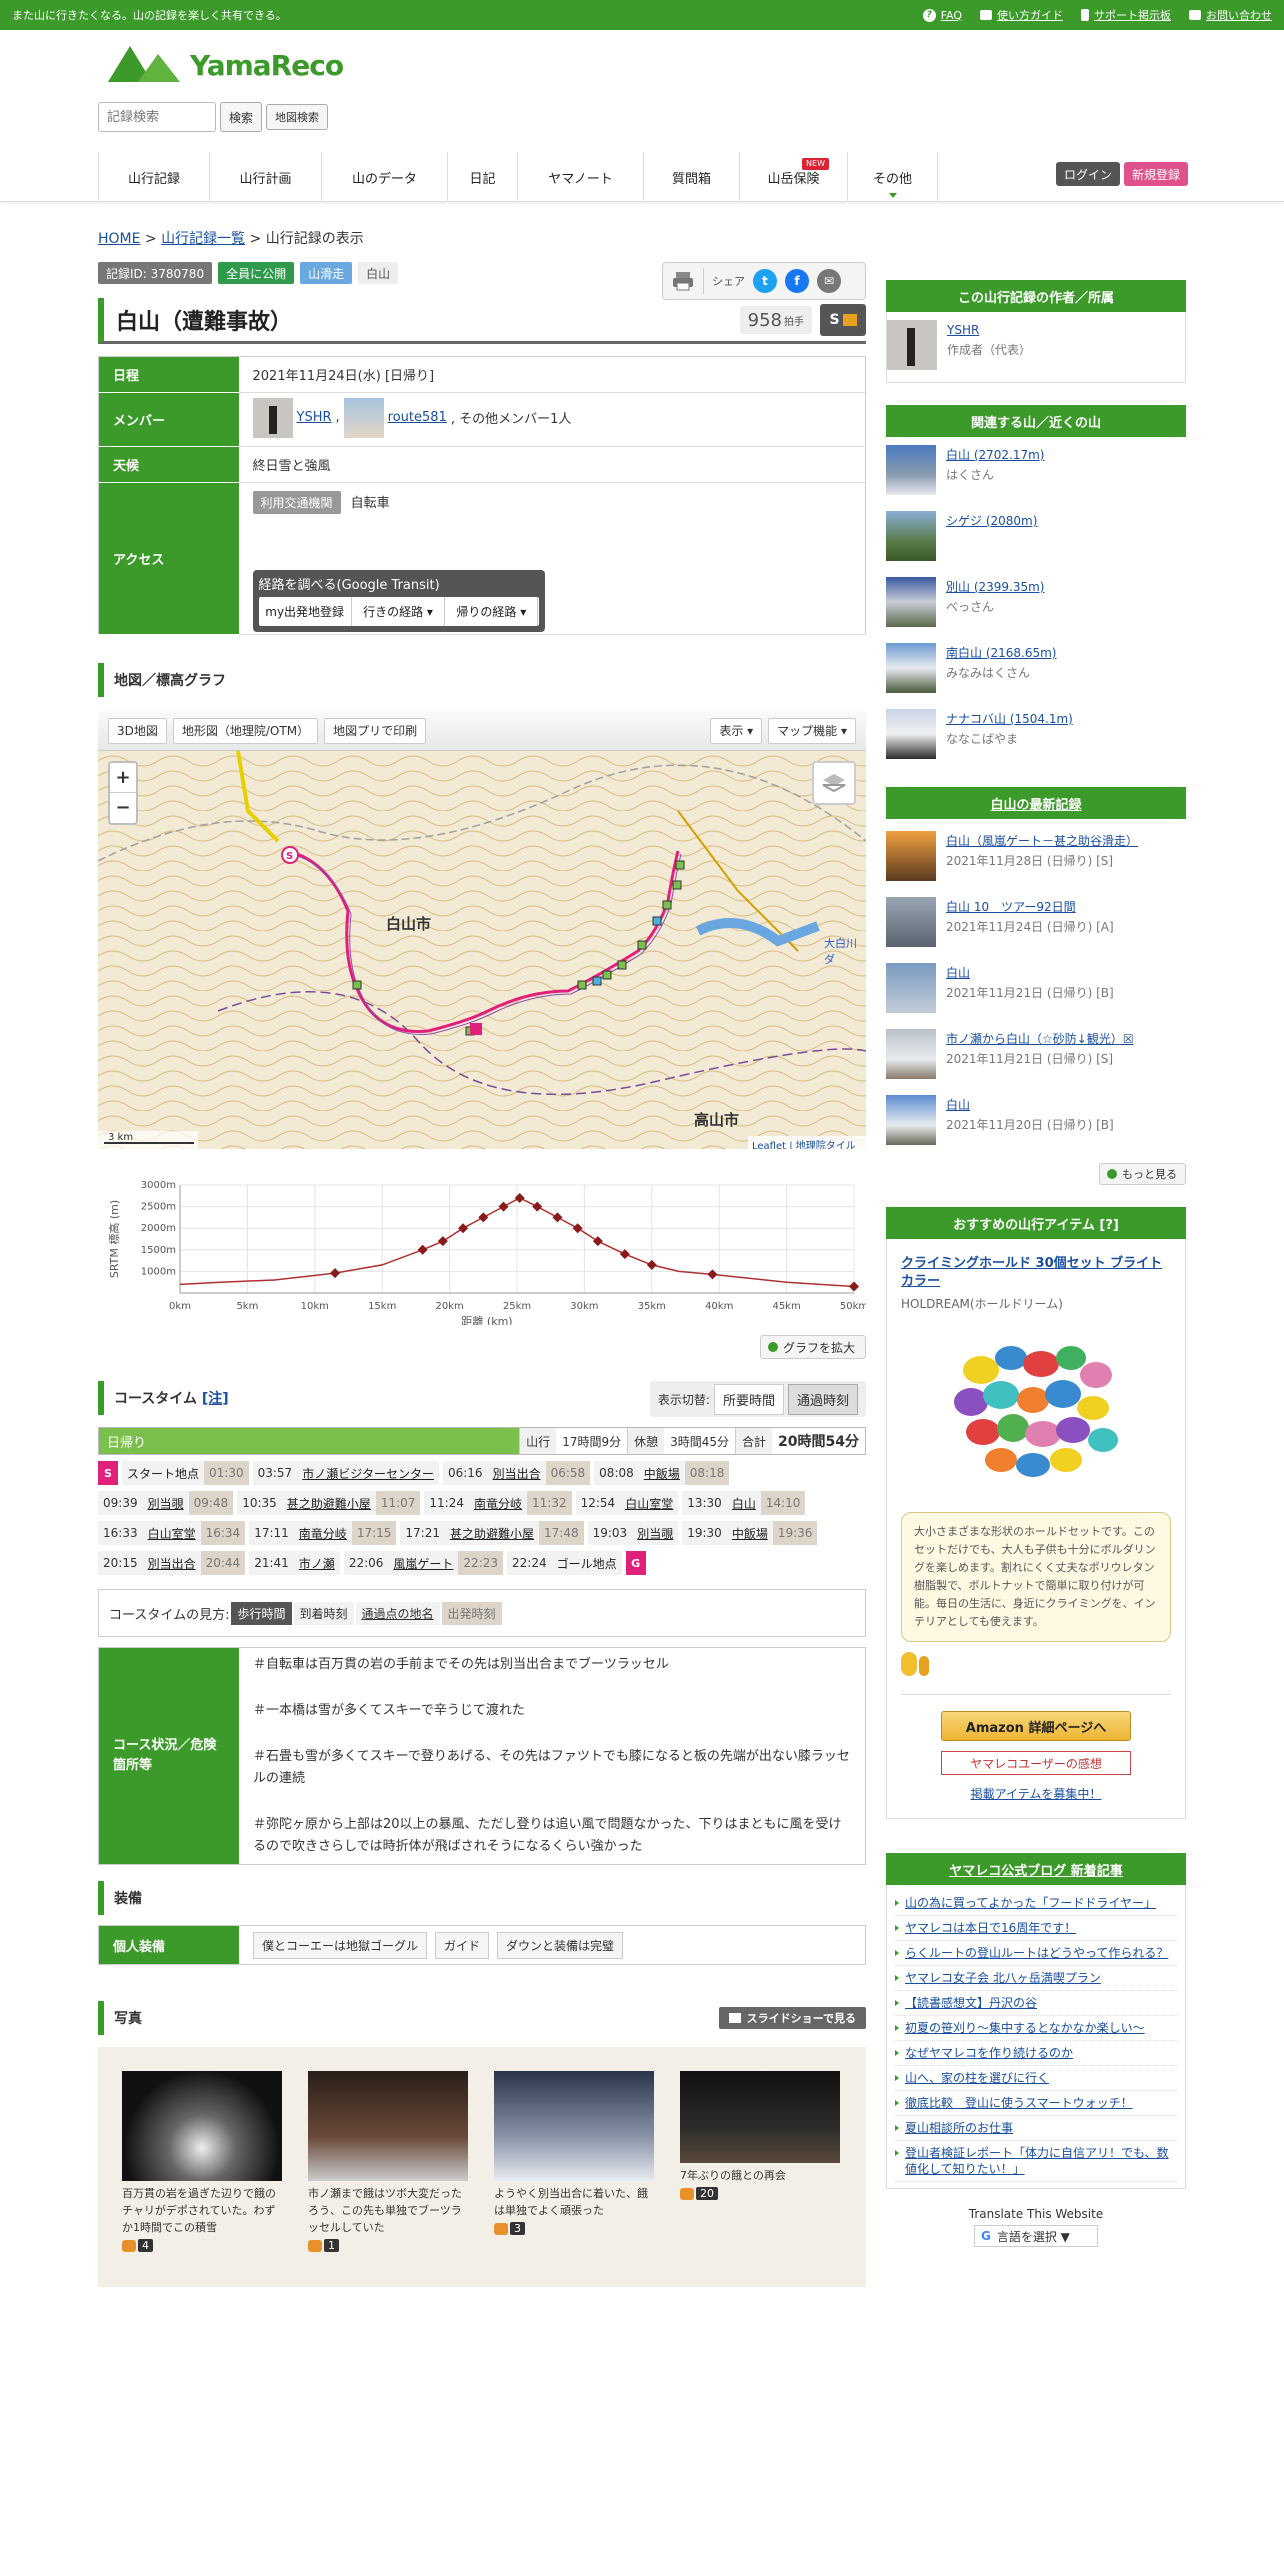 This screenshot has height=2568, width=1284. Describe the element at coordinates (765, 281) in the screenshot. I see `twitter-icon: t` at that location.